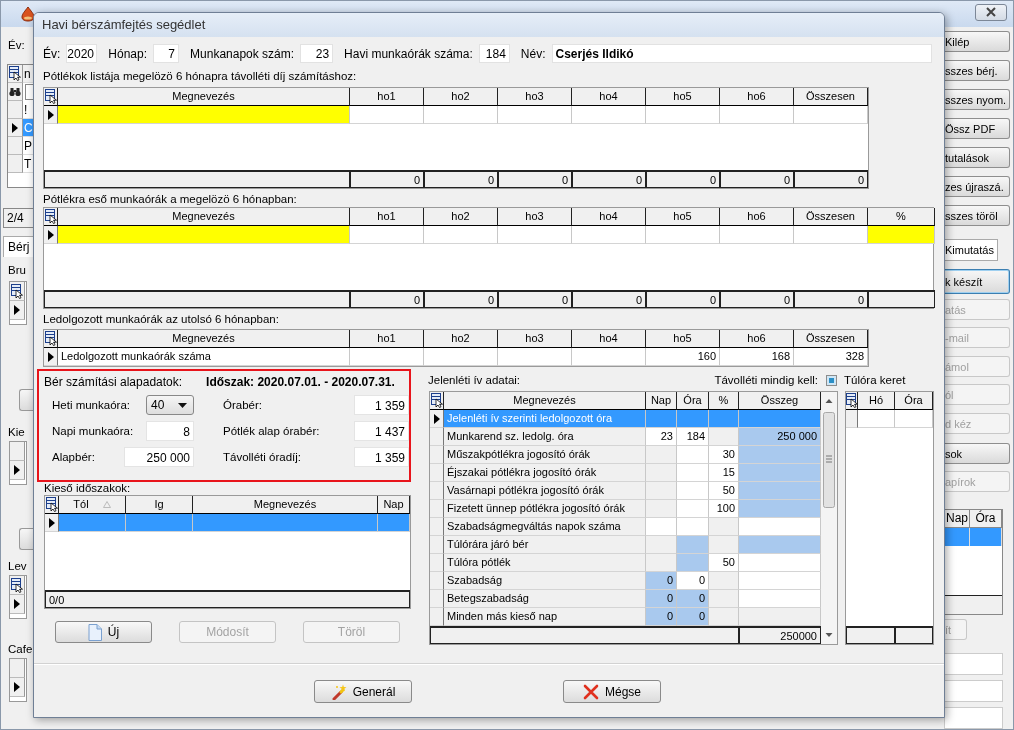 The width and height of the screenshot is (1014, 730). I want to click on table-cell: 250 000, so click(780, 437).